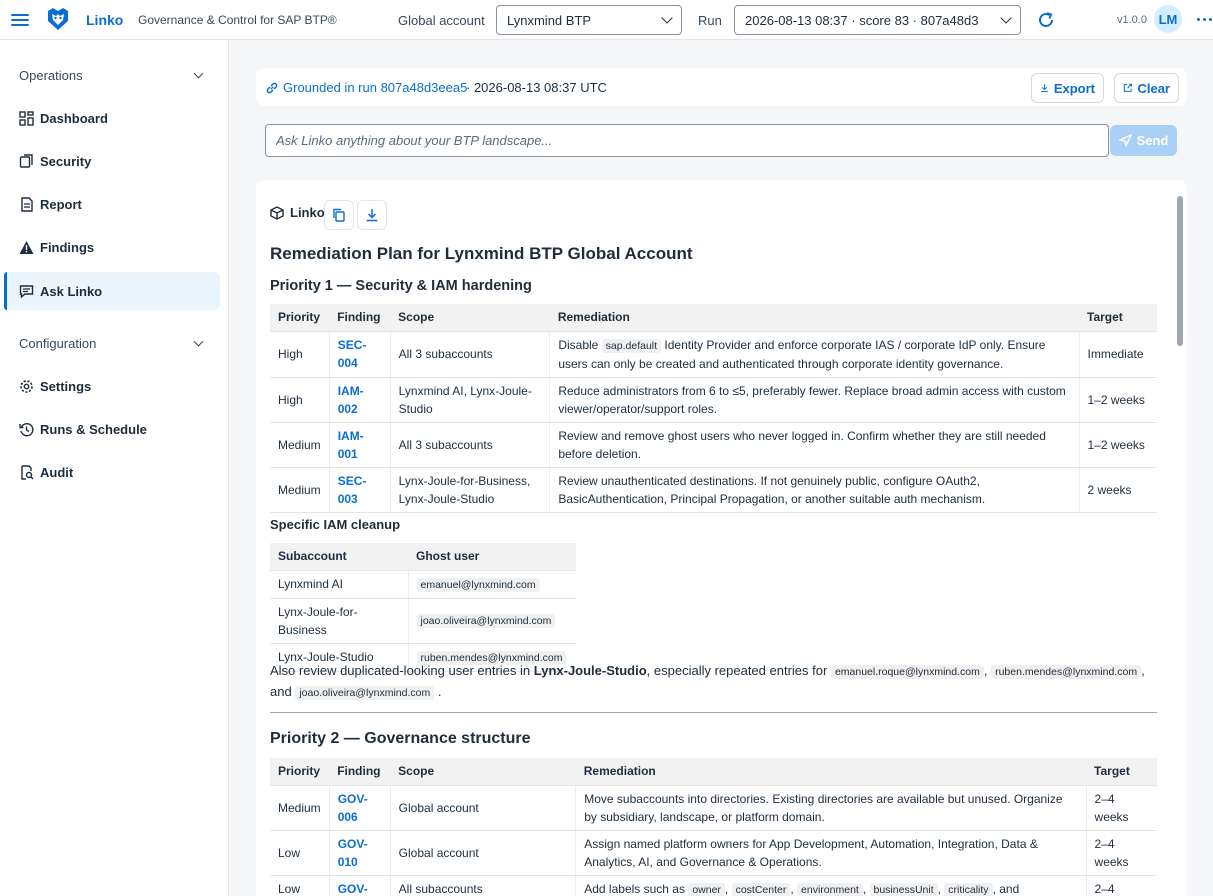  I want to click on export-label: Export, so click(1074, 88).